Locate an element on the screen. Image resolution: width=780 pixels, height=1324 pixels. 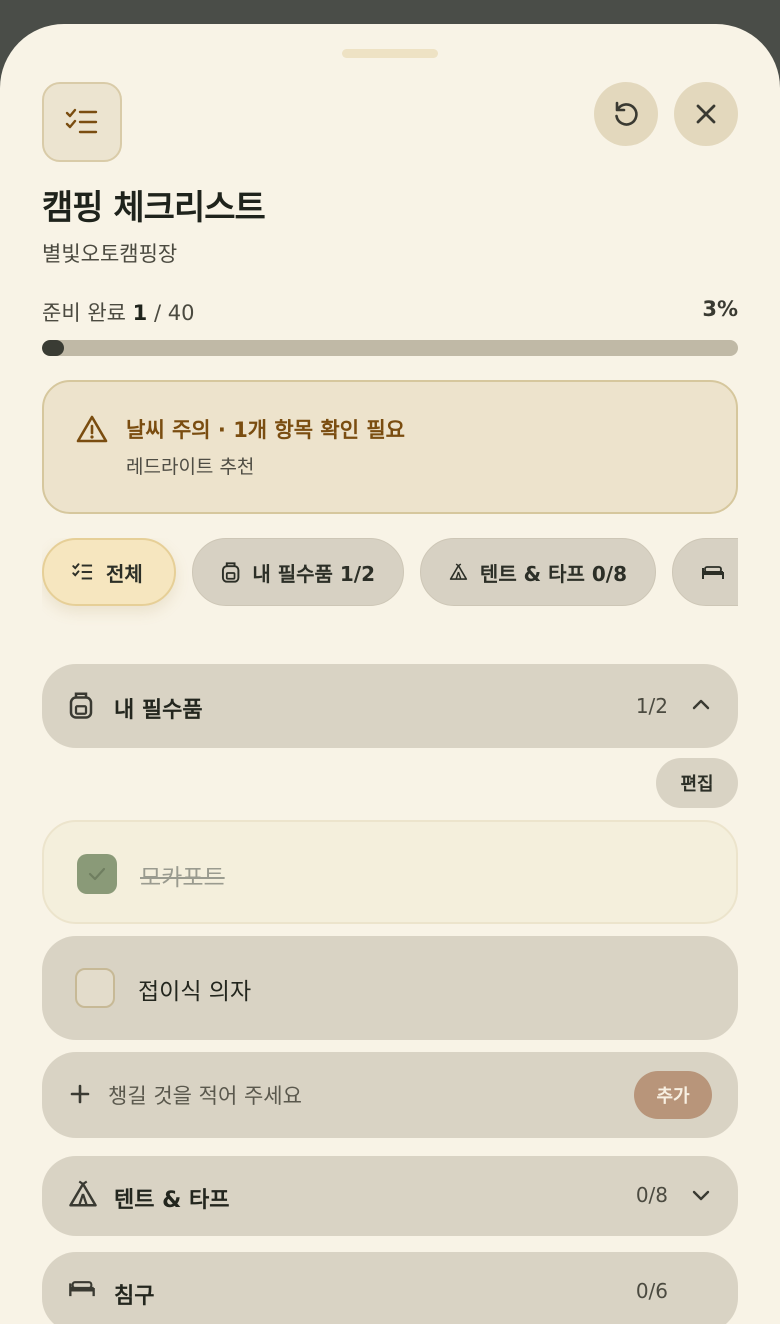
chip-bedding is located at coordinates (705, 572).